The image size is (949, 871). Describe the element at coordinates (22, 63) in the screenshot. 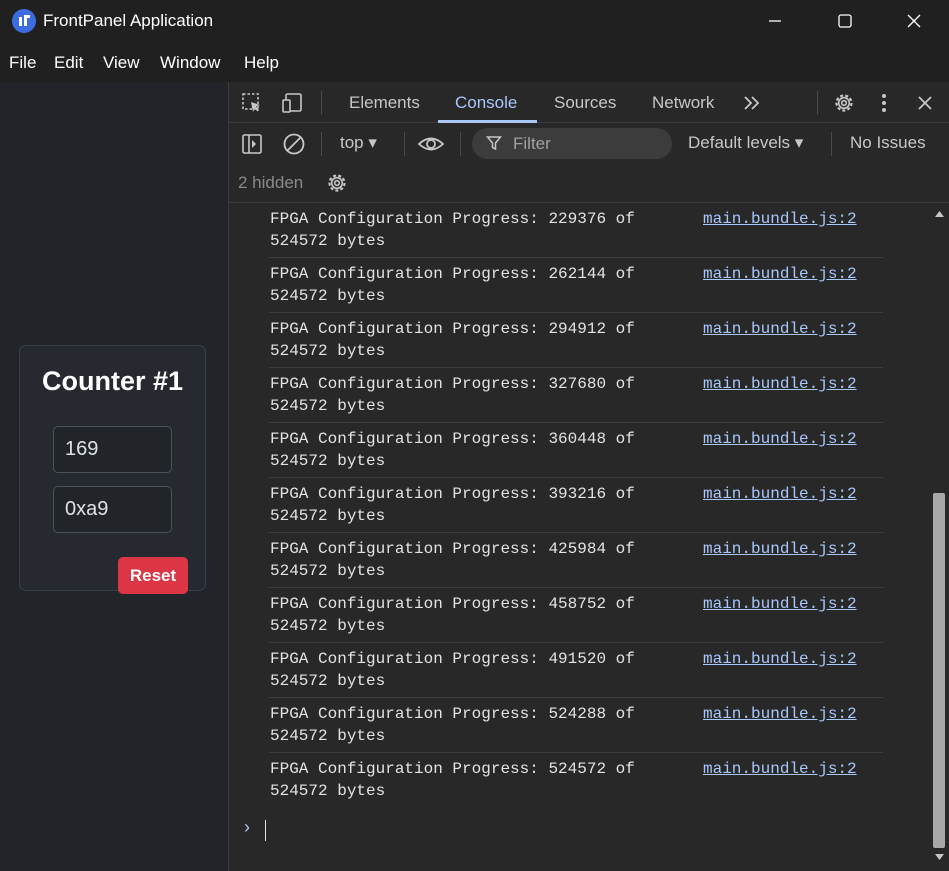

I see `menu-file: File` at that location.